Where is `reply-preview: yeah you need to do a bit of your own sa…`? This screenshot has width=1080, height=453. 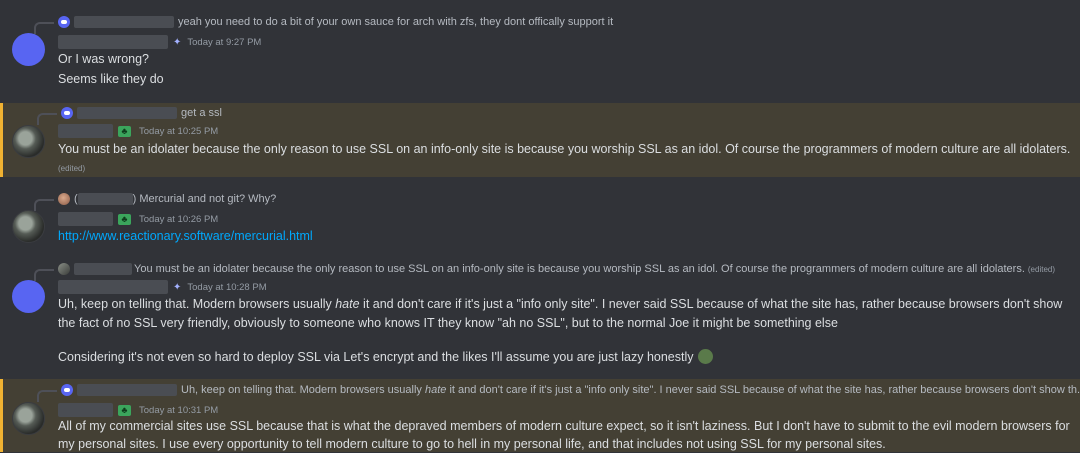
reply-preview: yeah you need to do a bit of your own sa… is located at coordinates (324, 24).